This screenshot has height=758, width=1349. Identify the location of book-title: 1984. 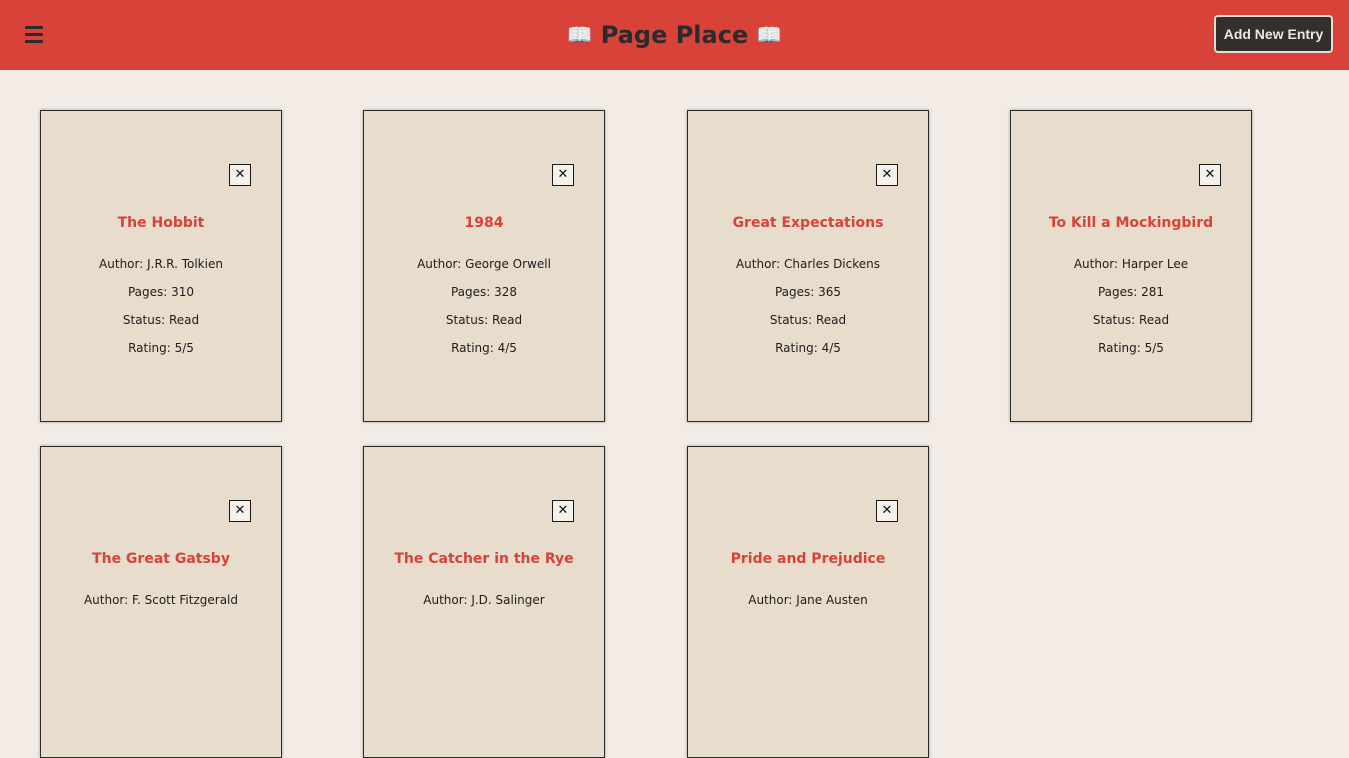
(484, 223).